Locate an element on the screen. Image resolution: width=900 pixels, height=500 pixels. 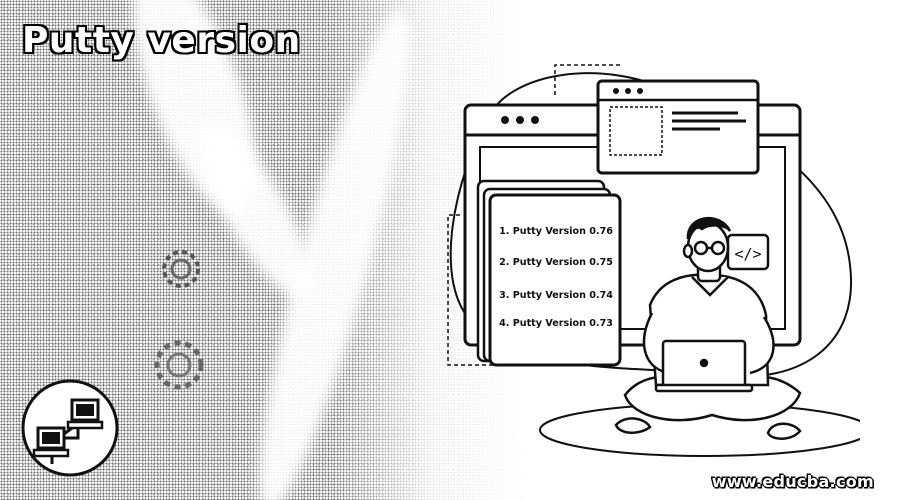
list-item: 4. Putty Version 0.73 is located at coordinates (556, 323).